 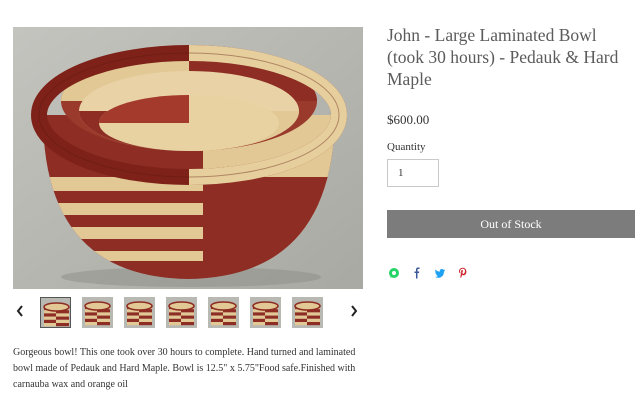 I want to click on twitter-icon, so click(x=439, y=273).